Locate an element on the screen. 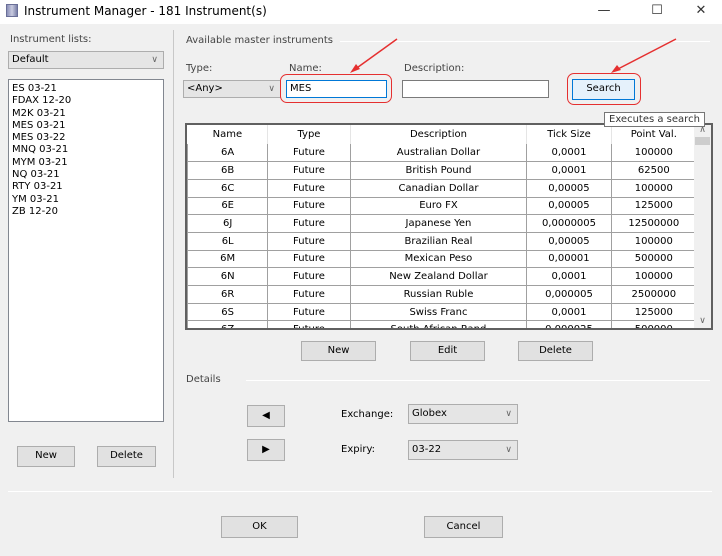 Image resolution: width=722 pixels, height=556 pixels. list-delete-button: Delete is located at coordinates (126, 456).